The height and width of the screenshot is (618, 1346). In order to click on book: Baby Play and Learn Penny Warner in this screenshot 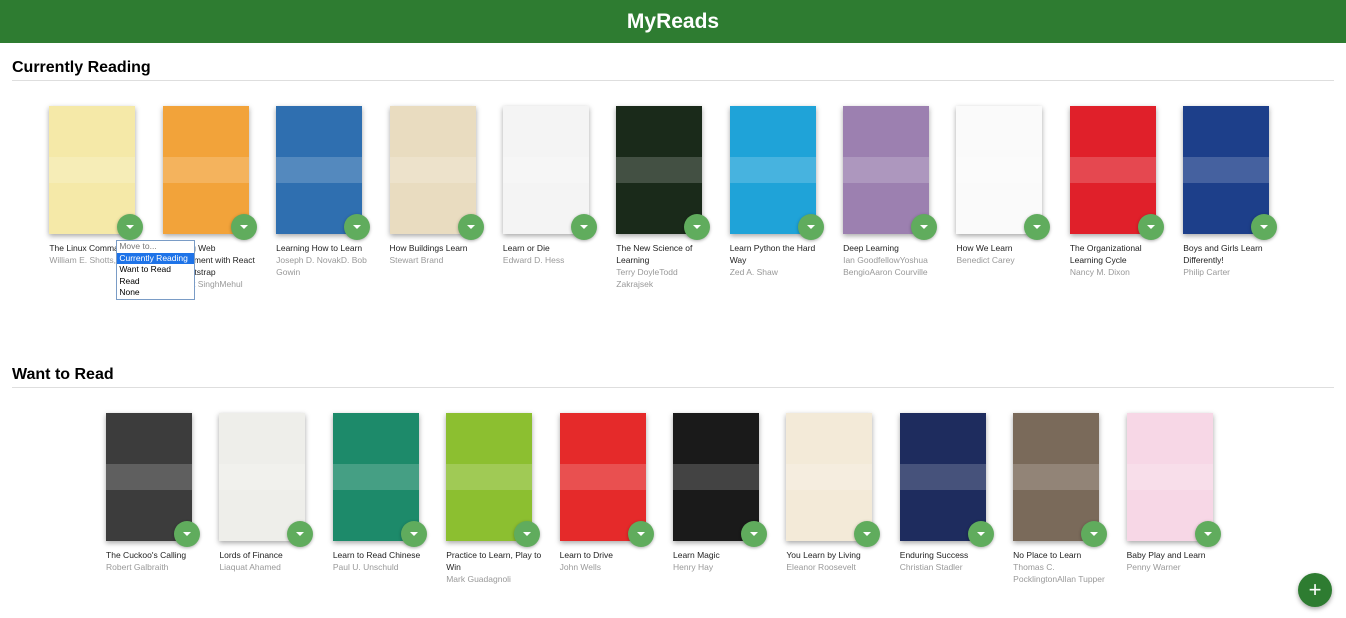, I will do `click(1183, 499)`.